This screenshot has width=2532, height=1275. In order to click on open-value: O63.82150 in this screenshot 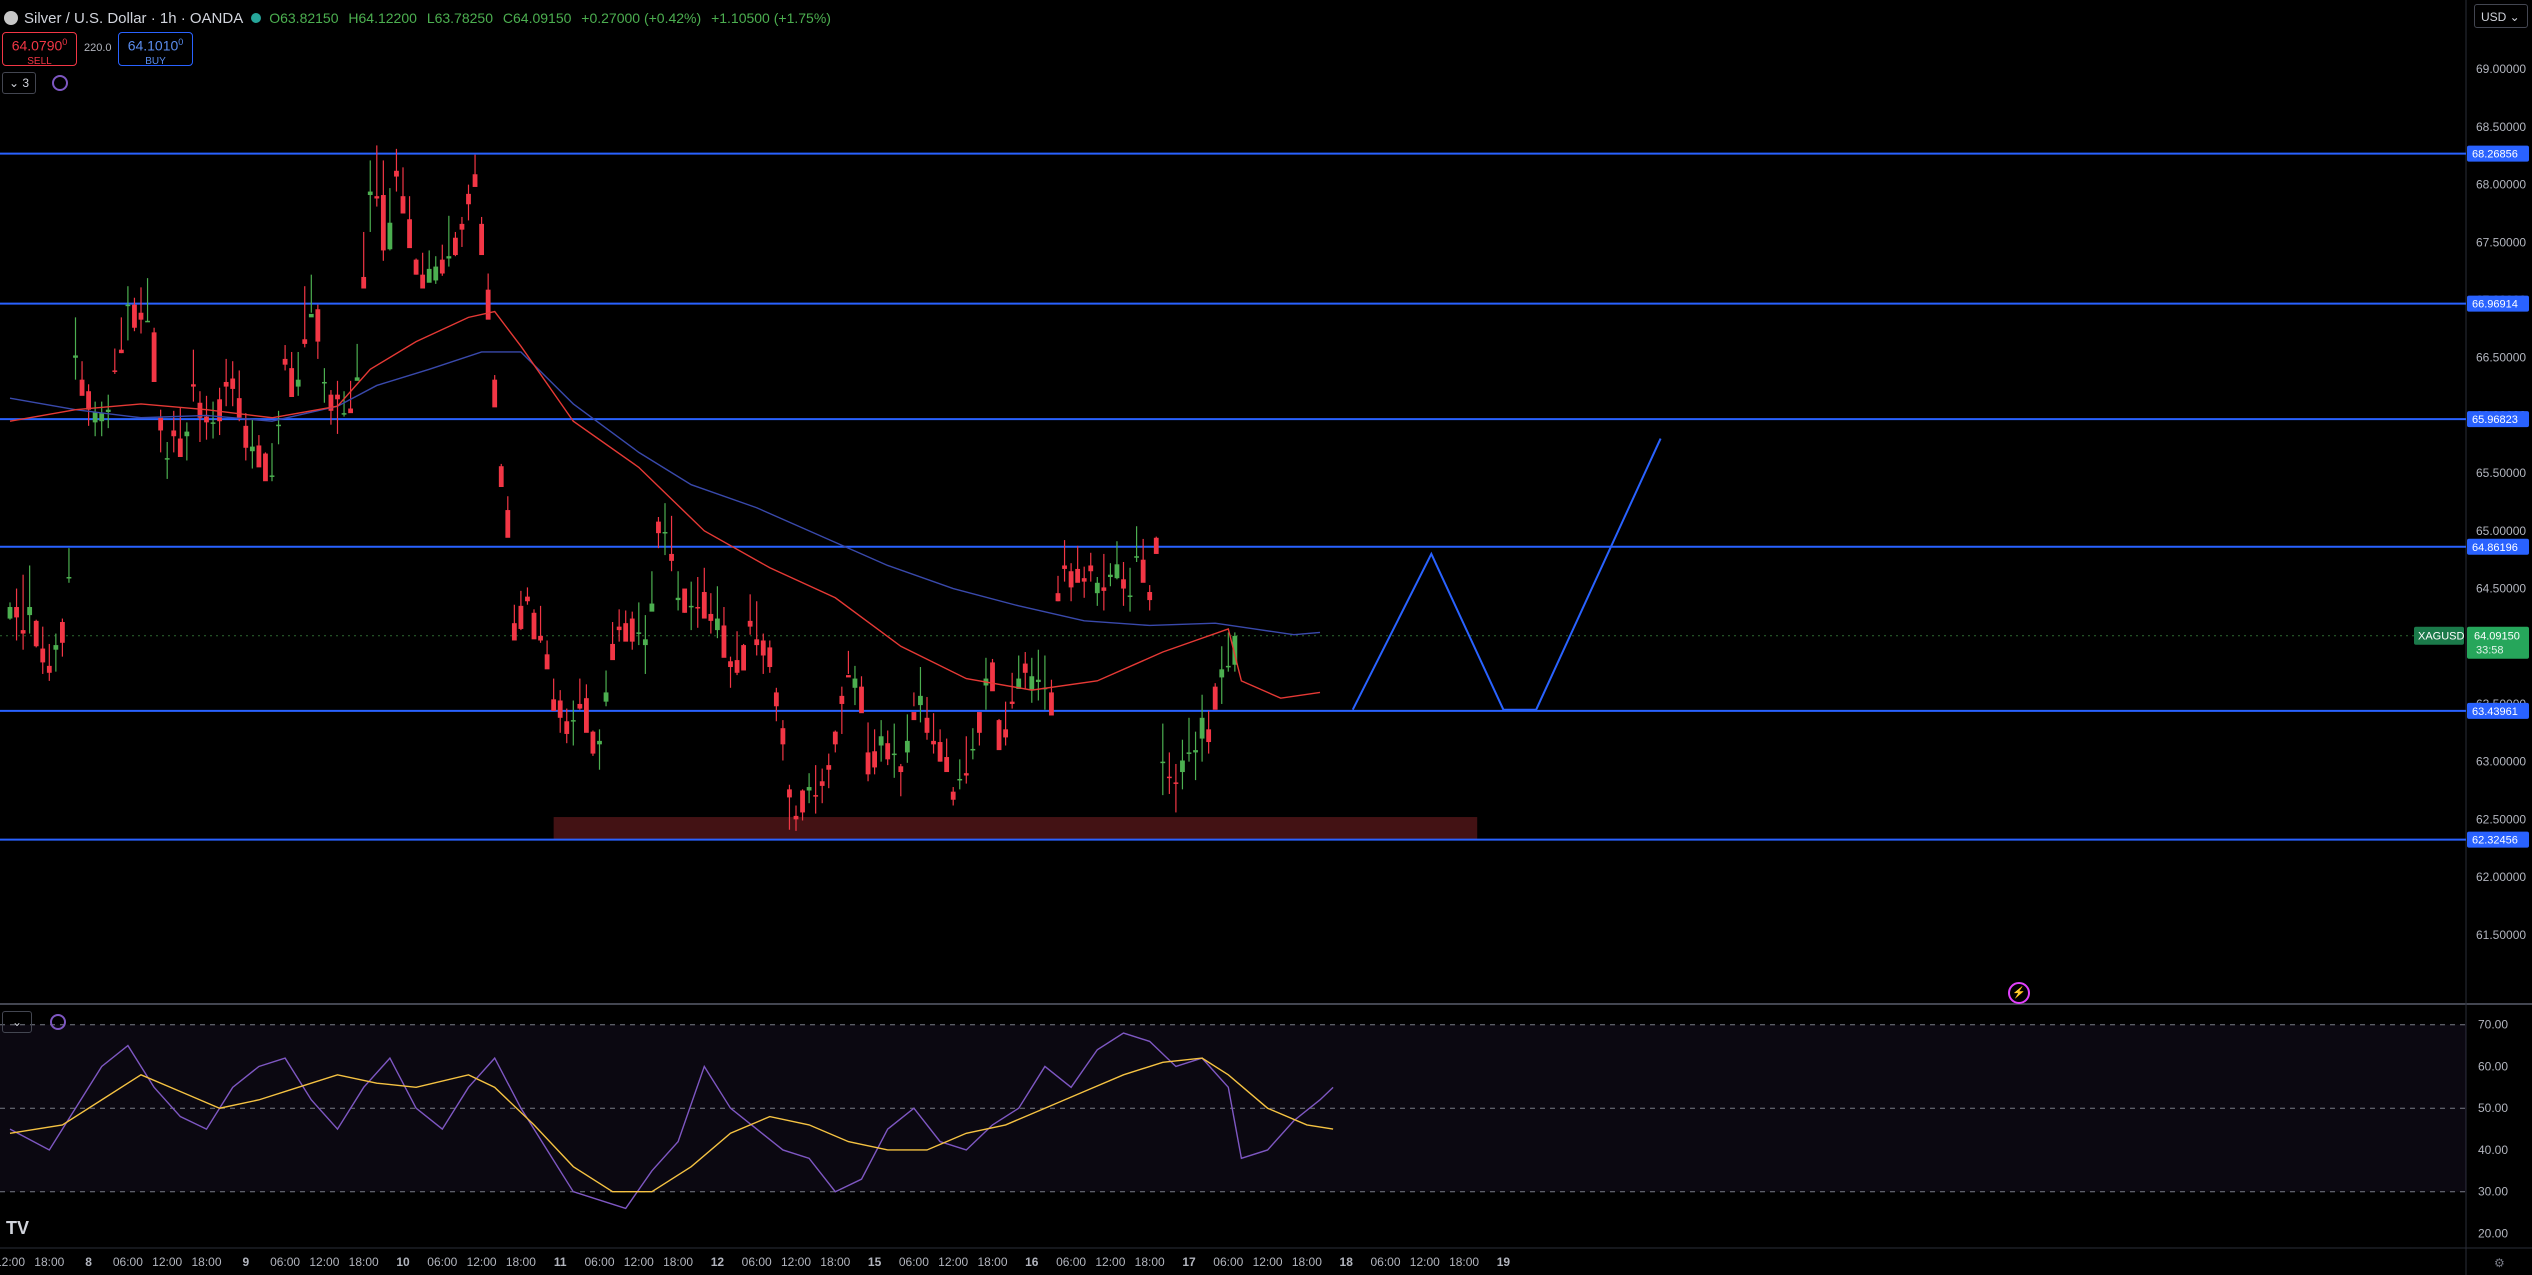, I will do `click(304, 18)`.